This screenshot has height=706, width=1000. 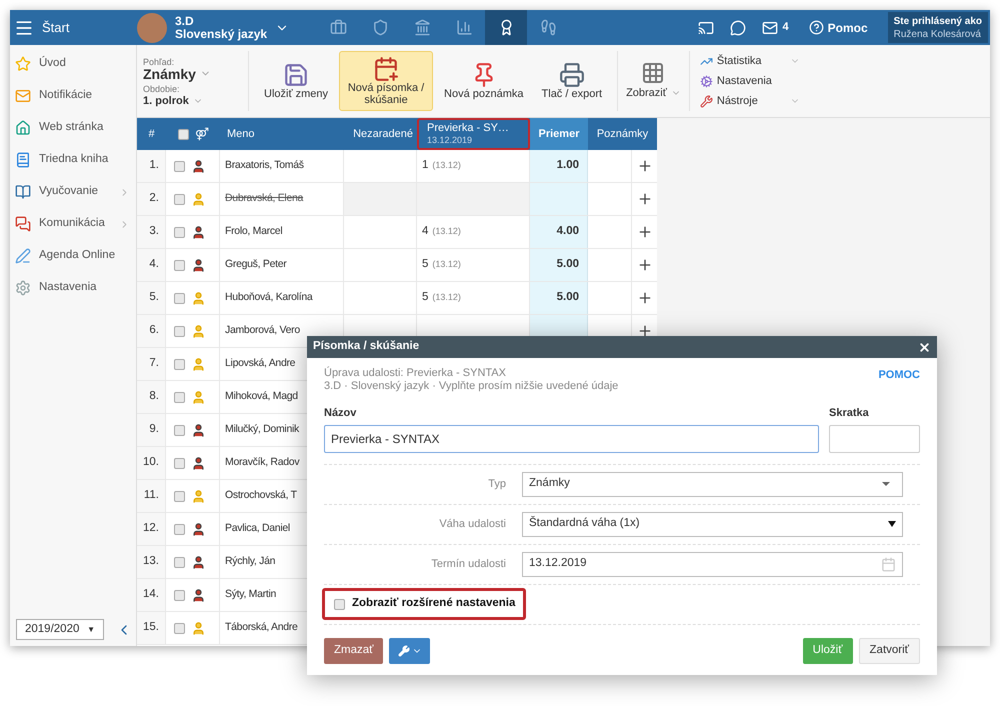 I want to click on view-label: Pohľad:, so click(x=159, y=62).